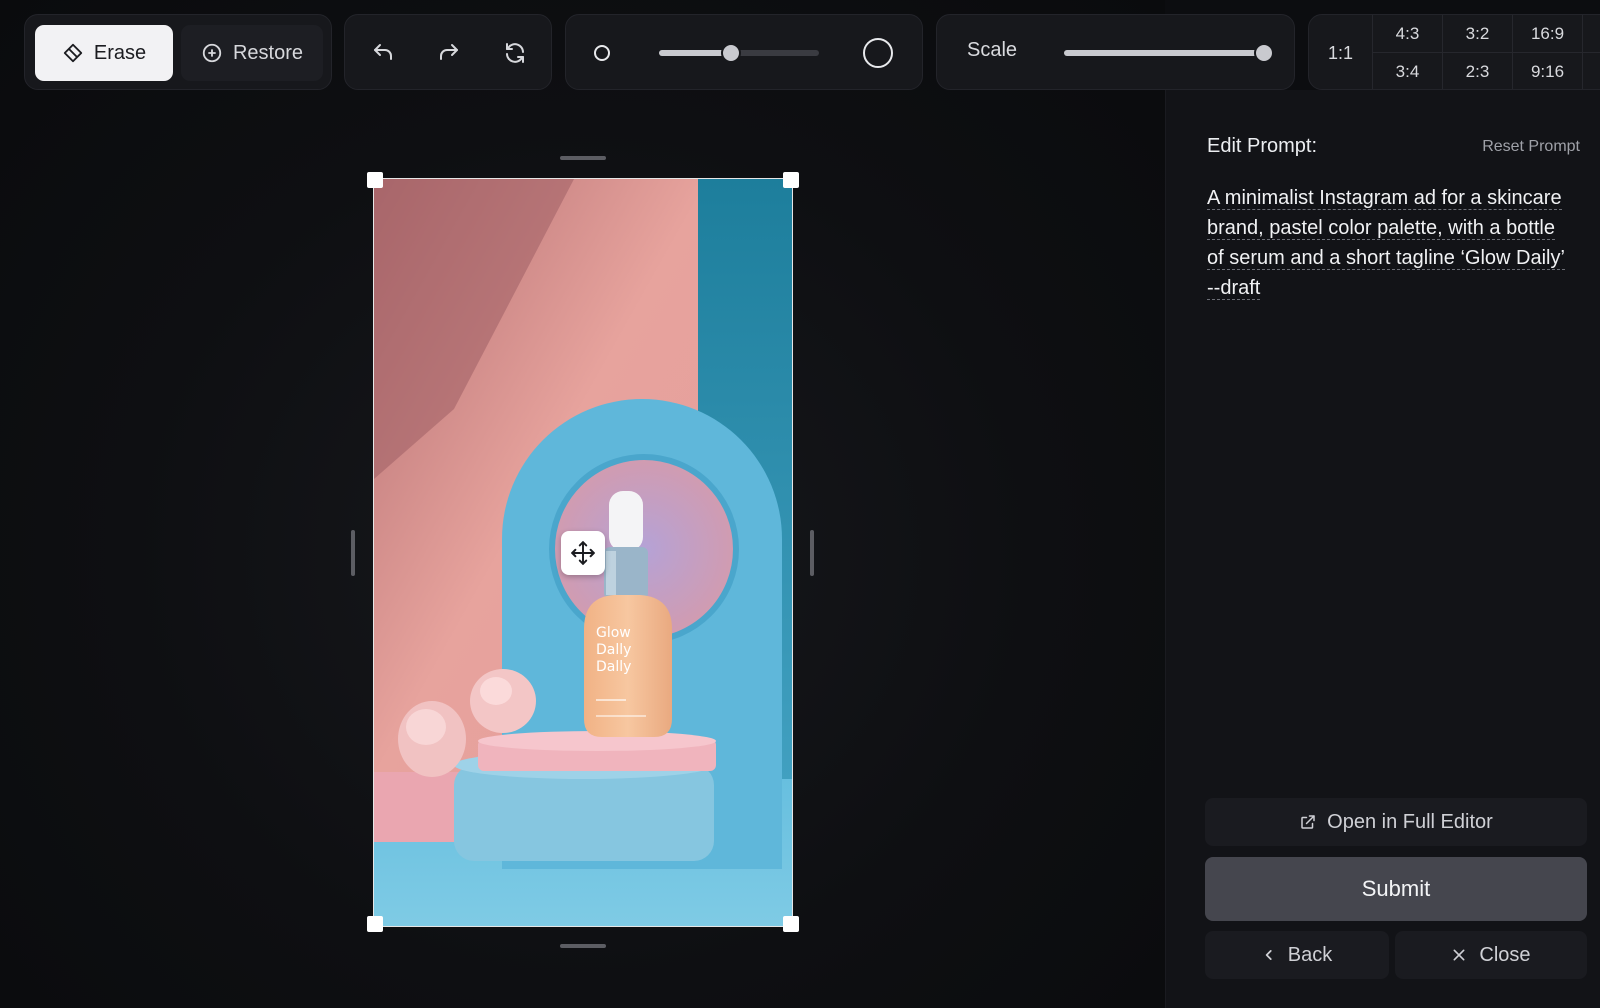  What do you see at coordinates (178, 52) in the screenshot?
I see `mode-toolbar: Erase Restore` at bounding box center [178, 52].